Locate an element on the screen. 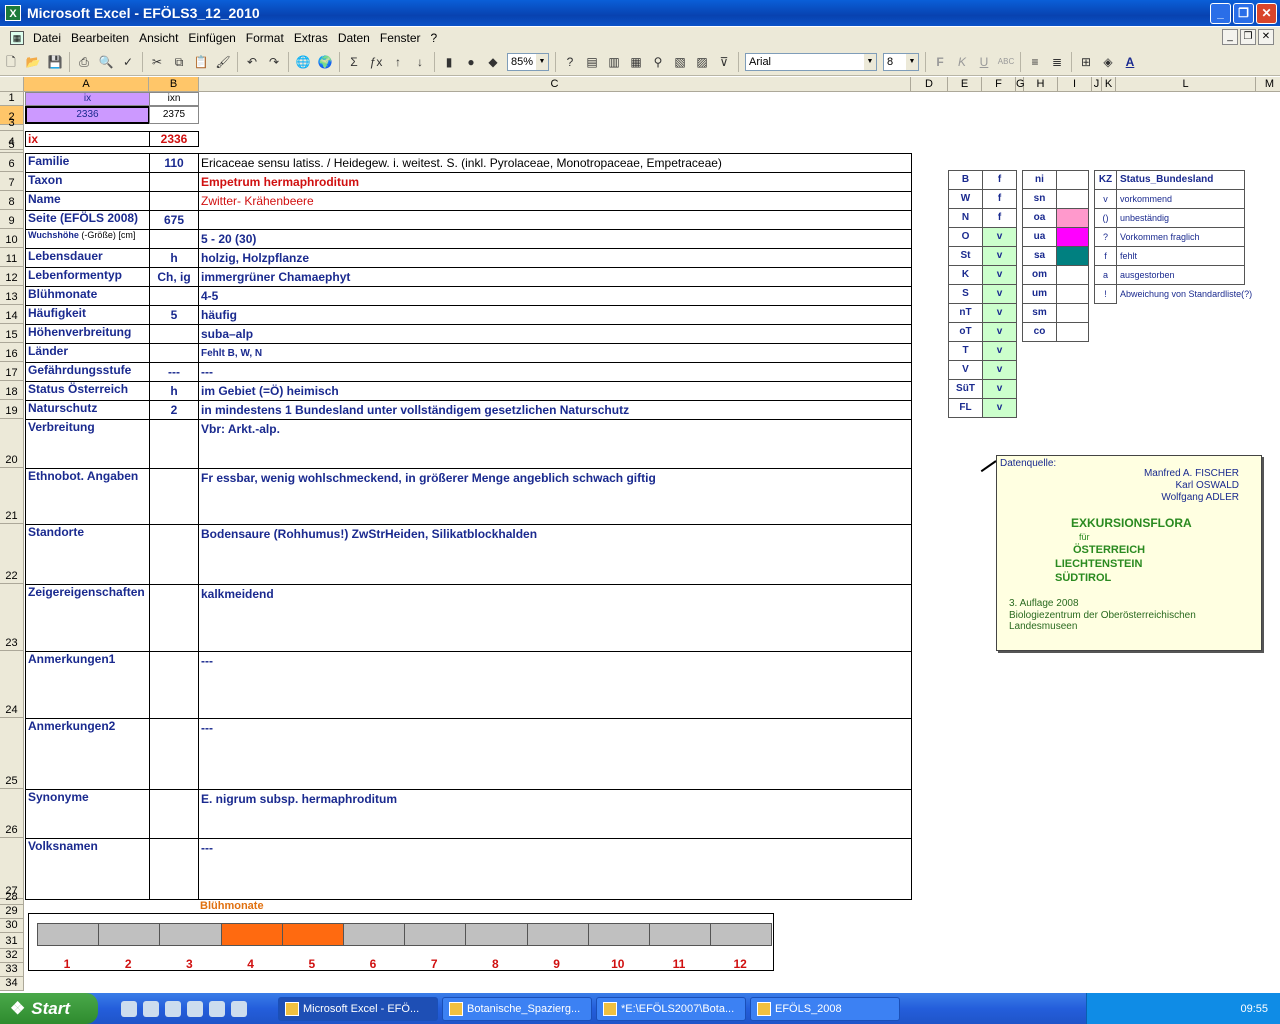  cut-icon: ✂ is located at coordinates (157, 62).